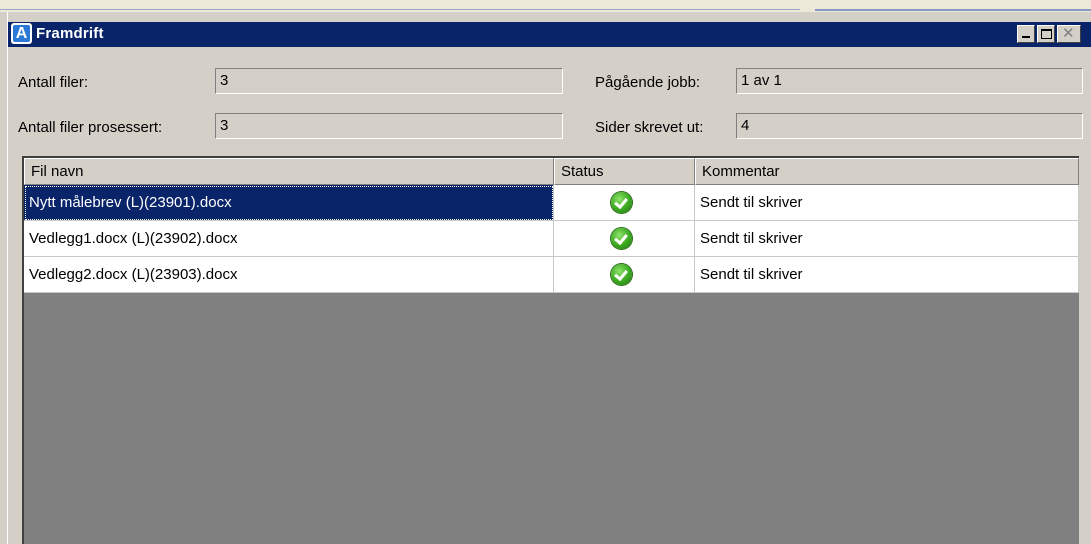  Describe the element at coordinates (289, 239) in the screenshot. I see `file-name-cell: Vedlegg1.docx (L)(23902).docx` at that location.